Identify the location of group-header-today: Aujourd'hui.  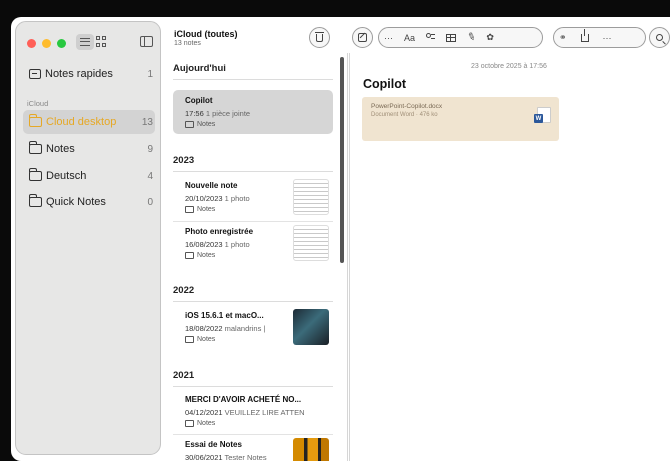
(199, 68).